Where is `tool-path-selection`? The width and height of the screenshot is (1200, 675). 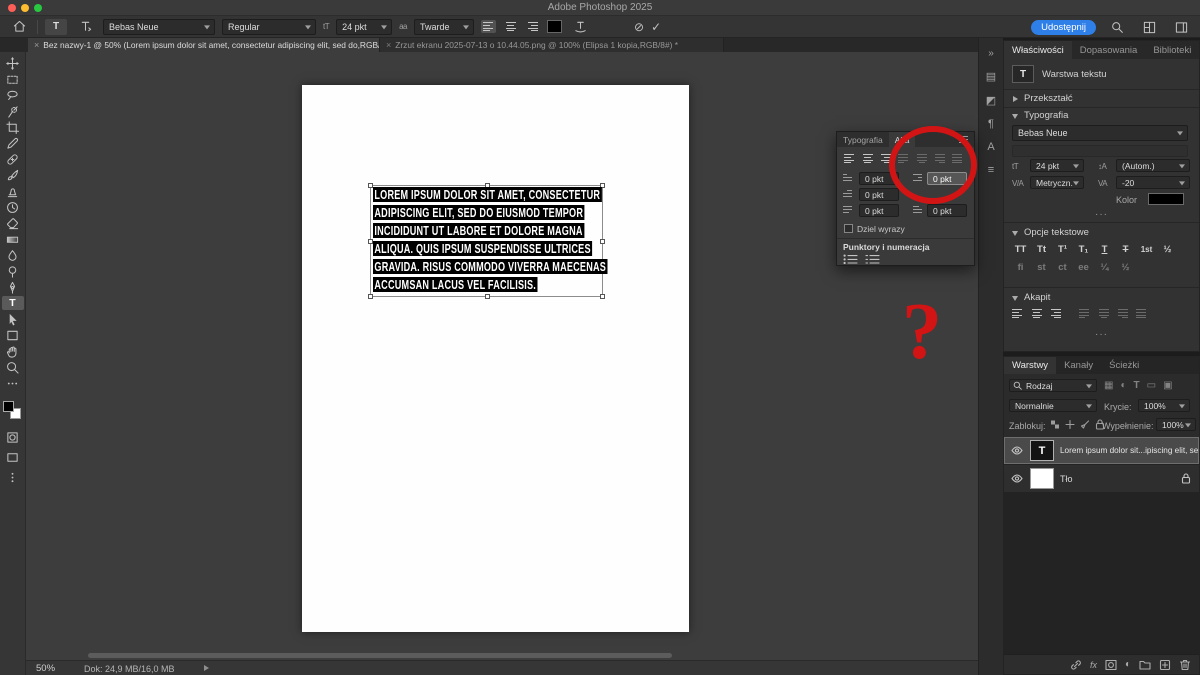
tool-path-selection is located at coordinates (13, 319).